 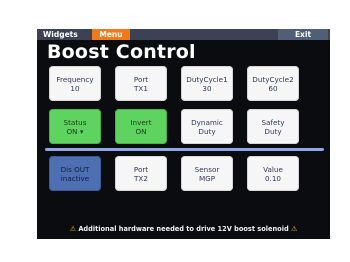 What do you see at coordinates (207, 79) in the screenshot?
I see `dutycycle1-label: DutyCycle1` at bounding box center [207, 79].